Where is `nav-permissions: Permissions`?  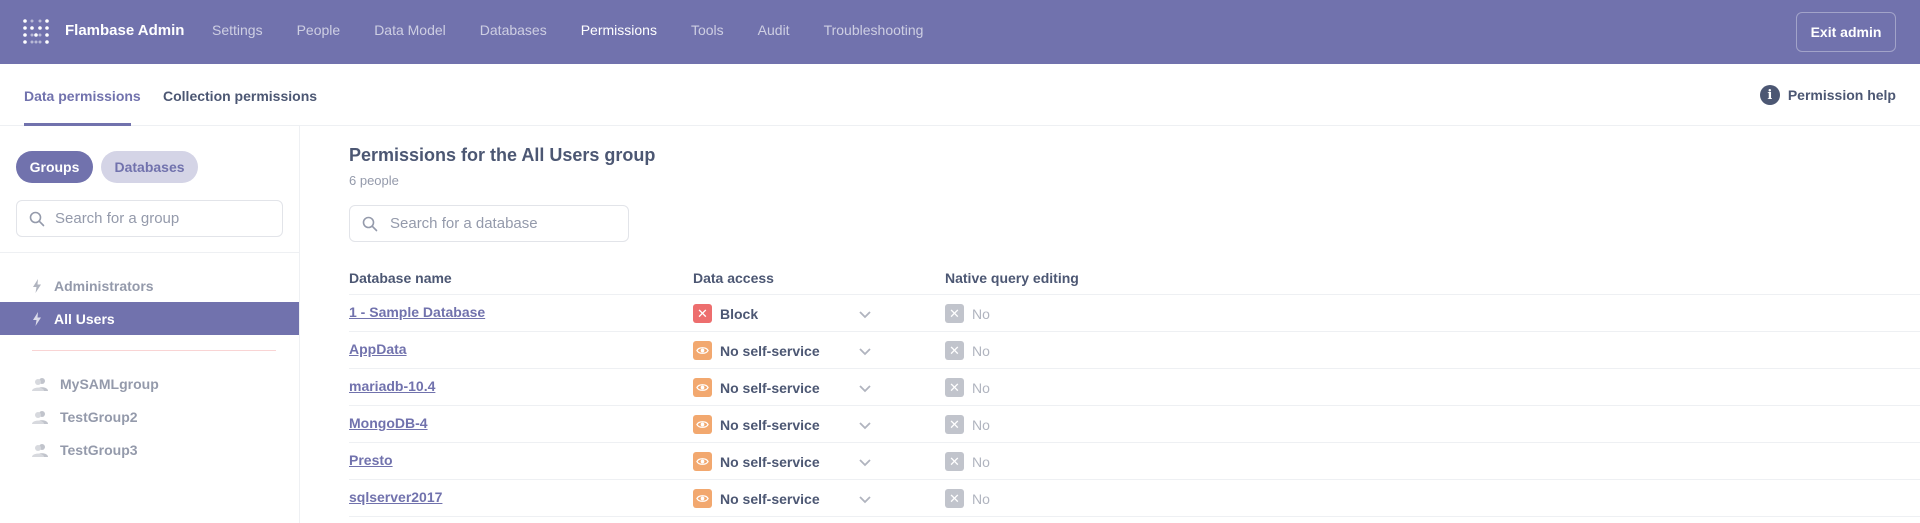 nav-permissions: Permissions is located at coordinates (619, 30).